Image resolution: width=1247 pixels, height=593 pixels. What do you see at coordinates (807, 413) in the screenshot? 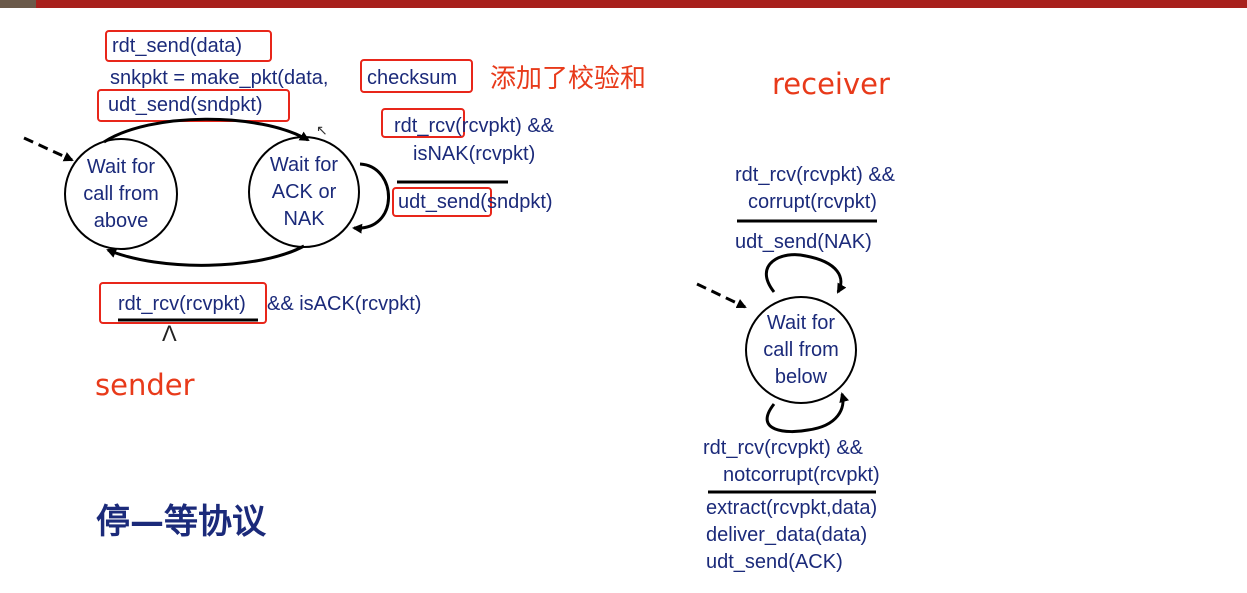
I see `notcorrupt-self-loop` at bounding box center [807, 413].